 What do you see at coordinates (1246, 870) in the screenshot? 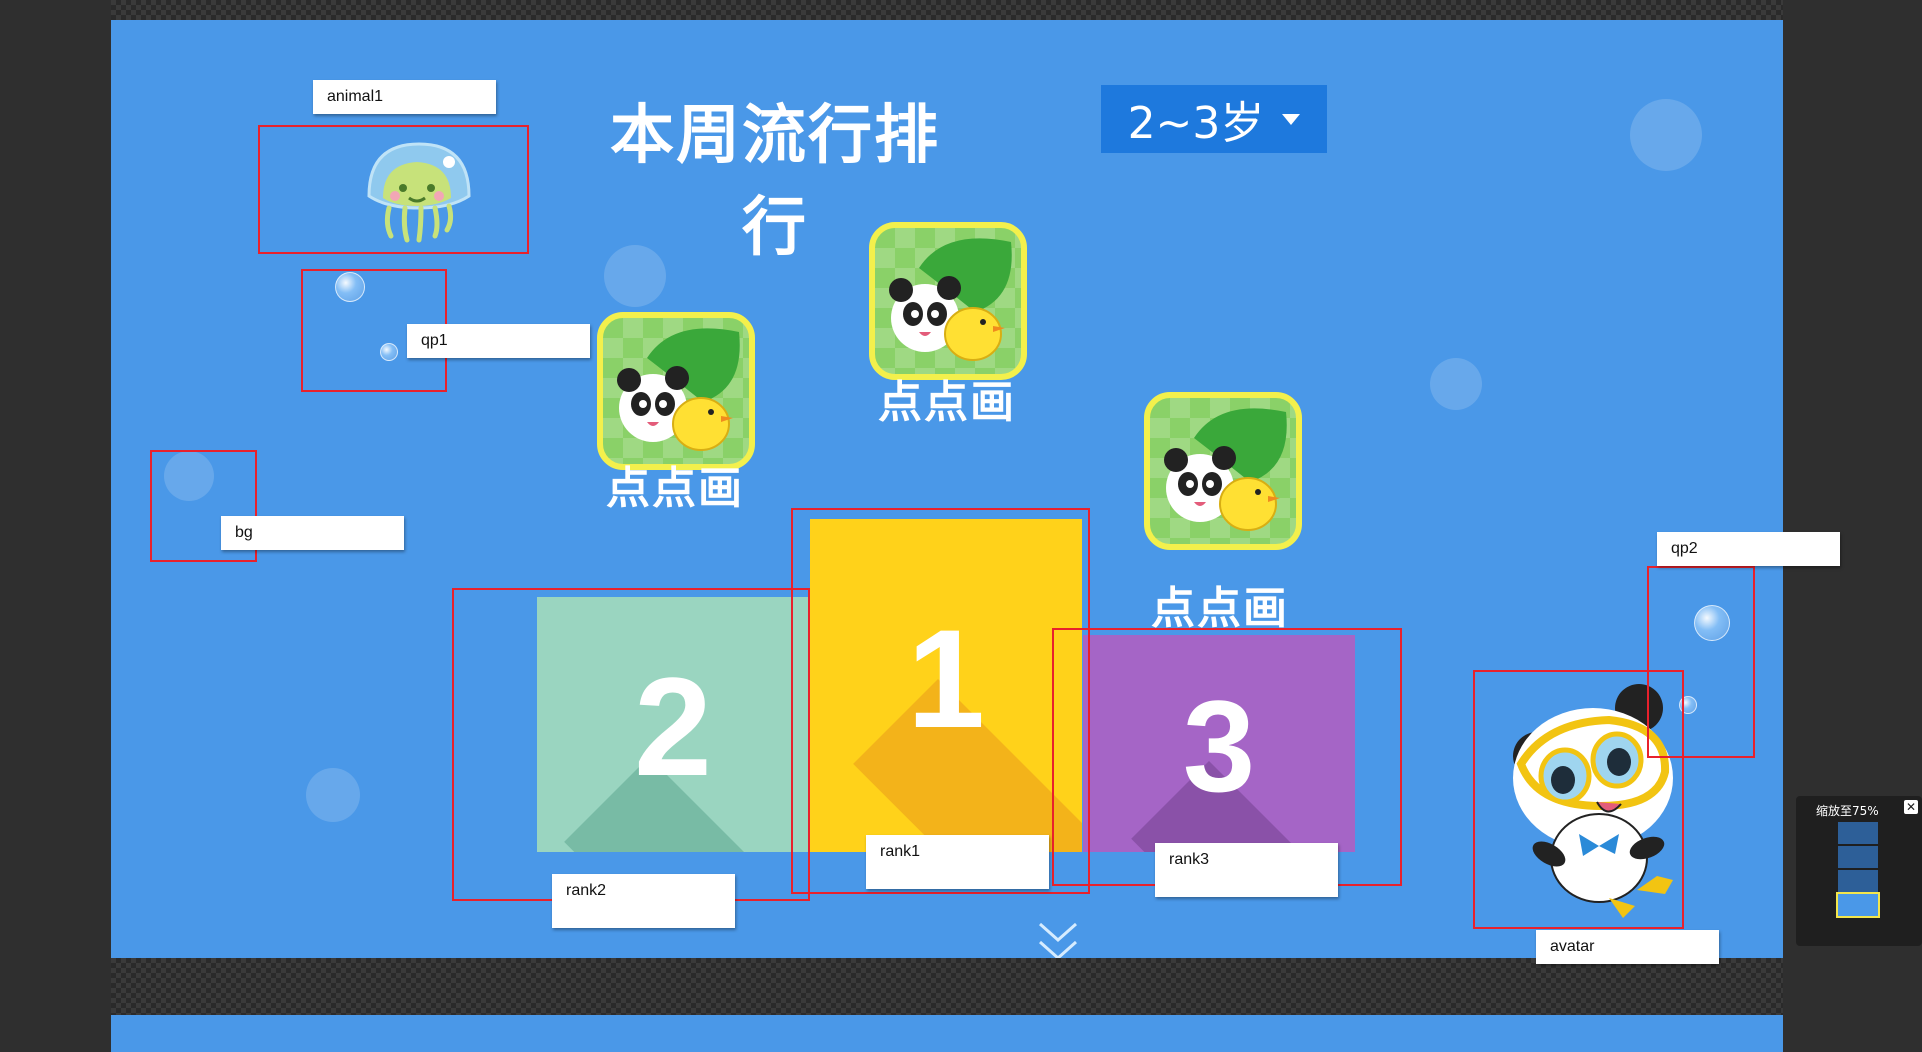
I see `layer-tag-rank3: rank3` at bounding box center [1246, 870].